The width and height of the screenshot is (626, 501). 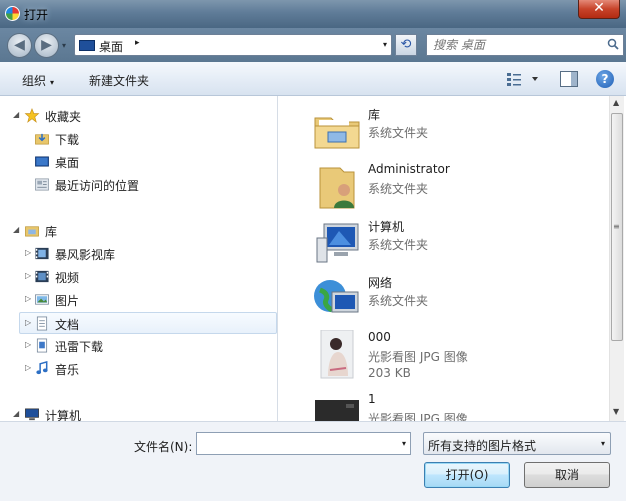 I want to click on tree-item-video-library: ▷ 暴风影视库, so click(x=138, y=254).